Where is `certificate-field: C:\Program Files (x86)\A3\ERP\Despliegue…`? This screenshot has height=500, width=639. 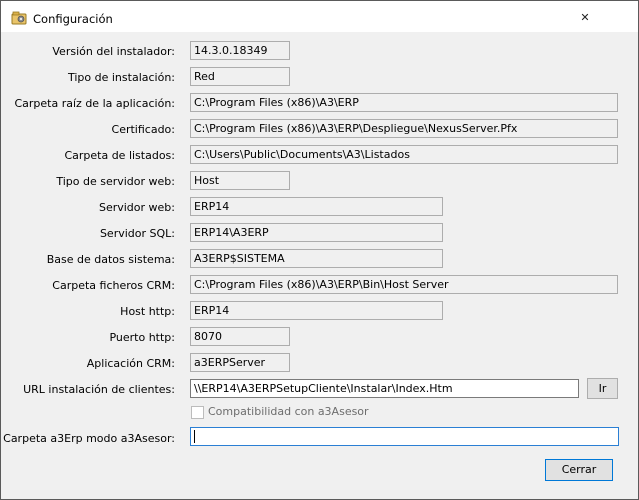 certificate-field: C:\Program Files (x86)\A3\ERP\Despliegue… is located at coordinates (404, 128).